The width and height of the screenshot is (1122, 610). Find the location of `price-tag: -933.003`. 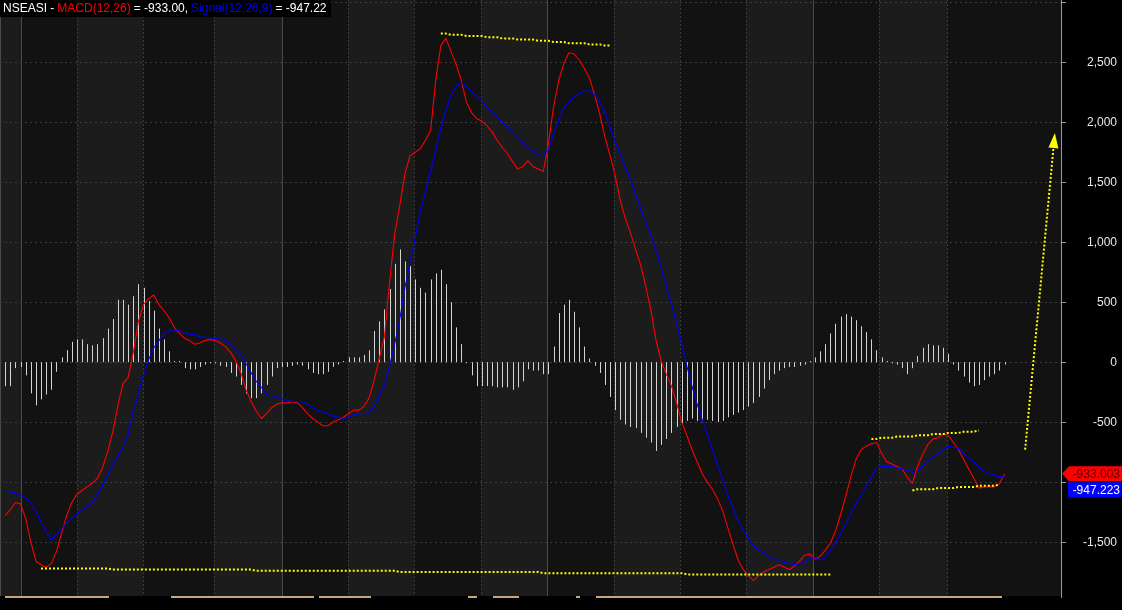

price-tag: -933.003 is located at coordinates (1092, 474).